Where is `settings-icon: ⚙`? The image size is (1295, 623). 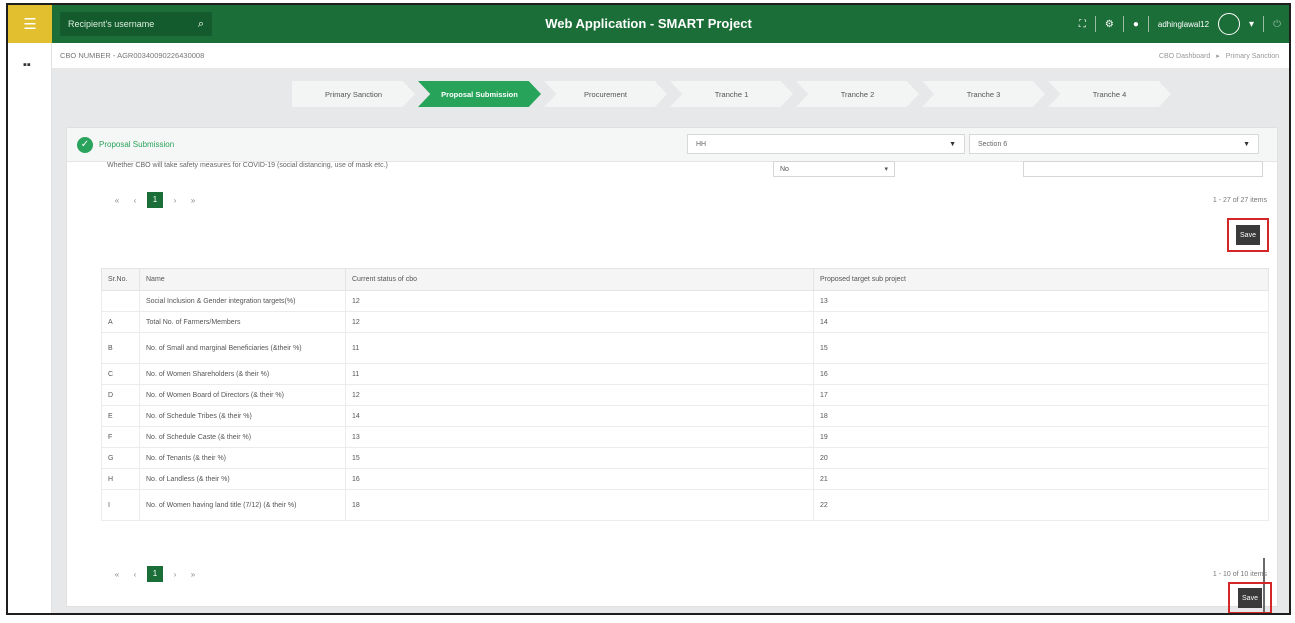 settings-icon: ⚙ is located at coordinates (1109, 24).